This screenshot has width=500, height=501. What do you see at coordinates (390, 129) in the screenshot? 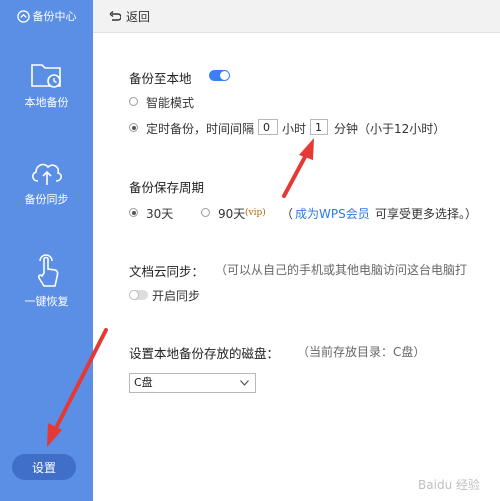
I see `minutes-unit-label: 分钟（小于12小时）` at bounding box center [390, 129].